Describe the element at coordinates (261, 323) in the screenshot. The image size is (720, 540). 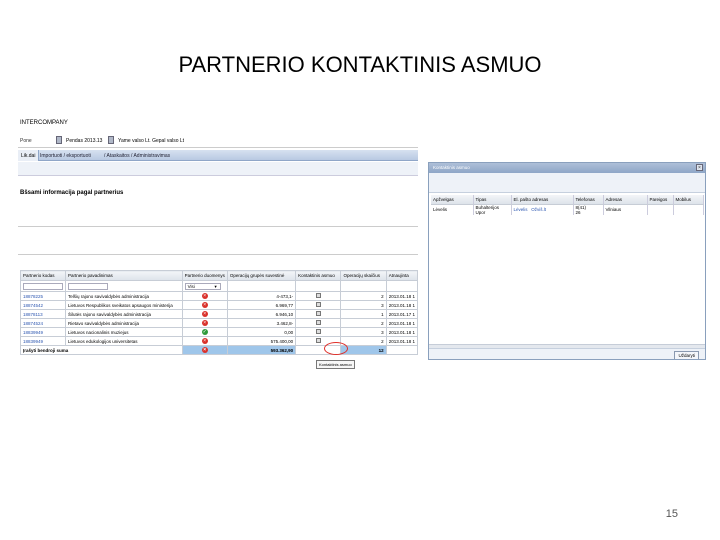
I see `amount: 3.462,8-` at that location.